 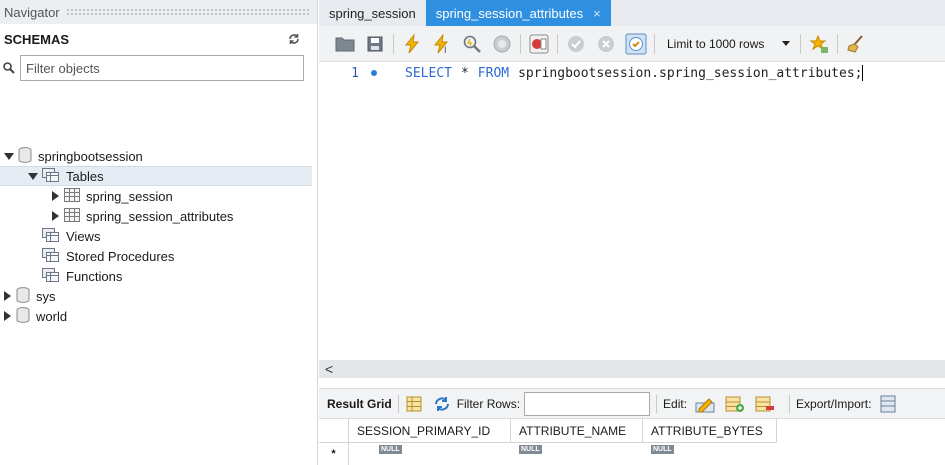 I want to click on editor-toolbar: I Limit to 1000 rows, so click(x=632, y=44).